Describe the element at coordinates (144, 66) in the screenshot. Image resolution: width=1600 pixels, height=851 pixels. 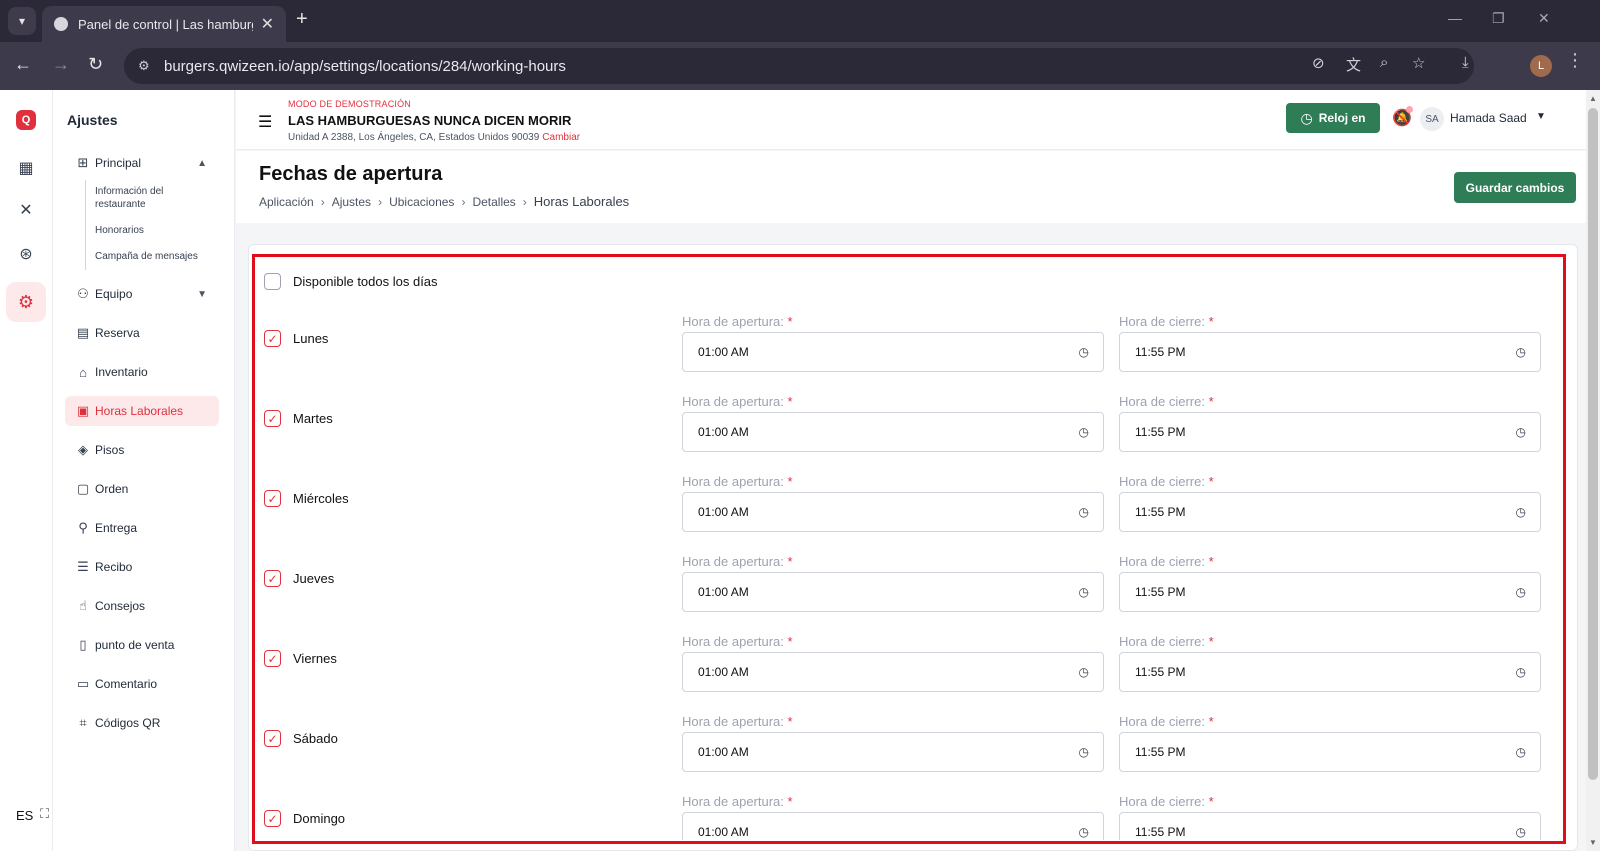
I see `site-info-icon: ⚙` at that location.